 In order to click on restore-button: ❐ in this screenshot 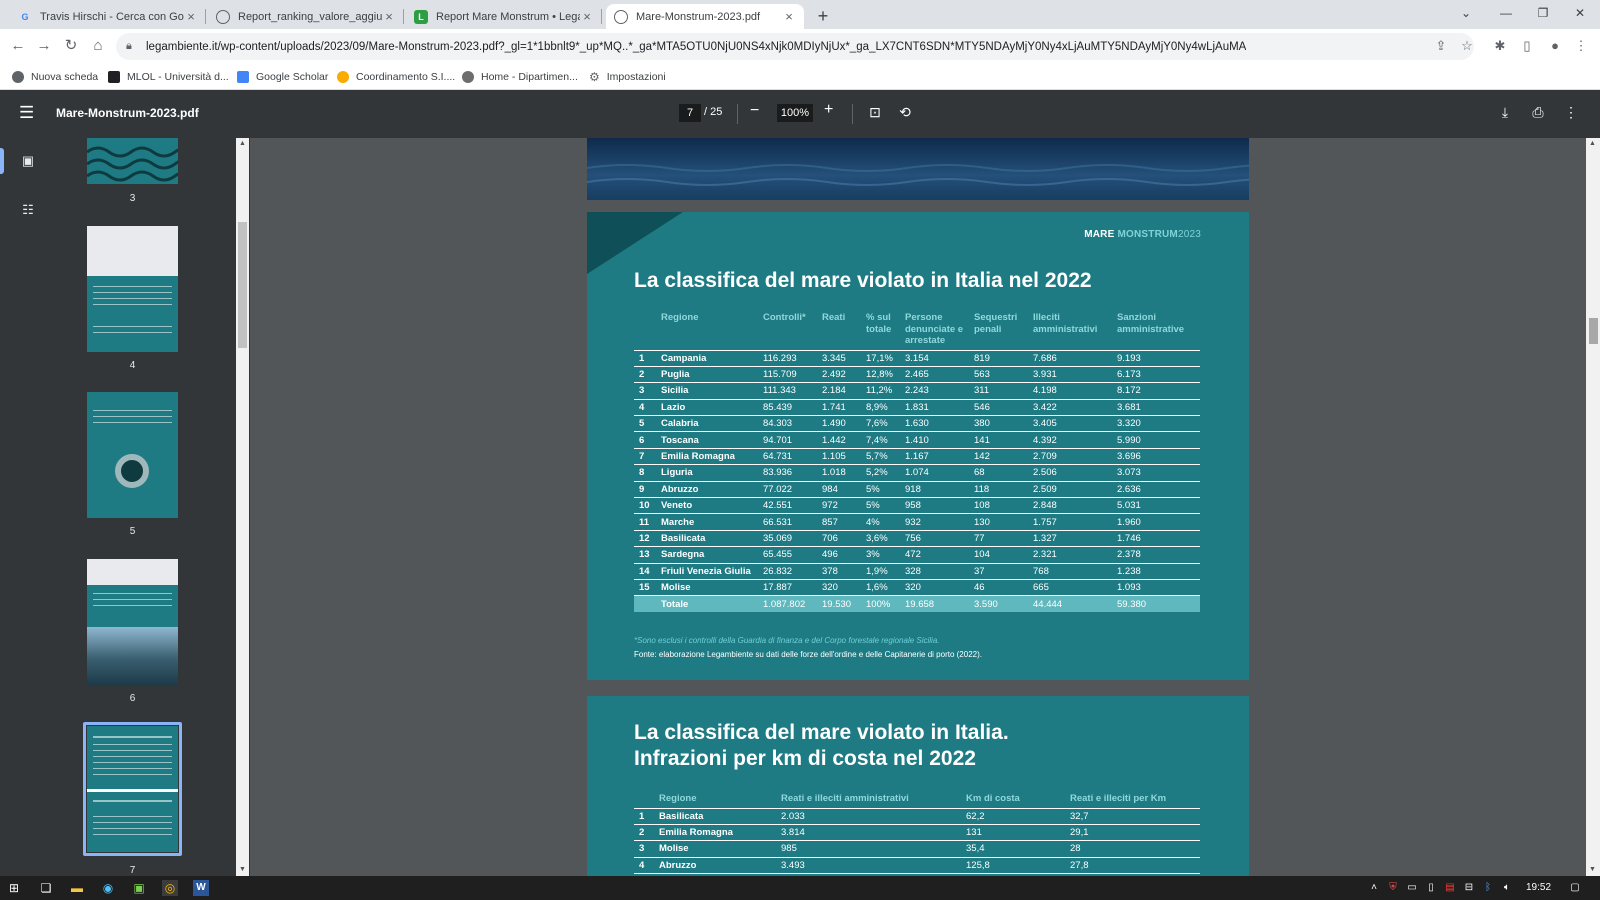, I will do `click(1543, 13)`.